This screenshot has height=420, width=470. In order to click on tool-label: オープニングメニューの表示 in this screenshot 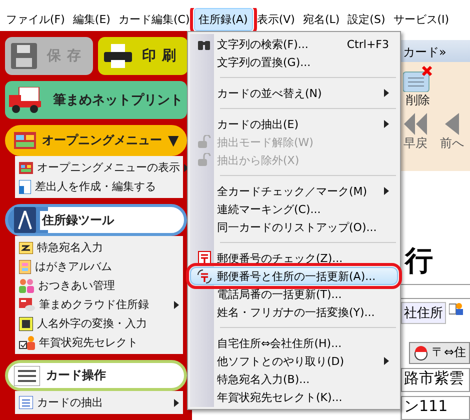, I will do `click(108, 167)`.